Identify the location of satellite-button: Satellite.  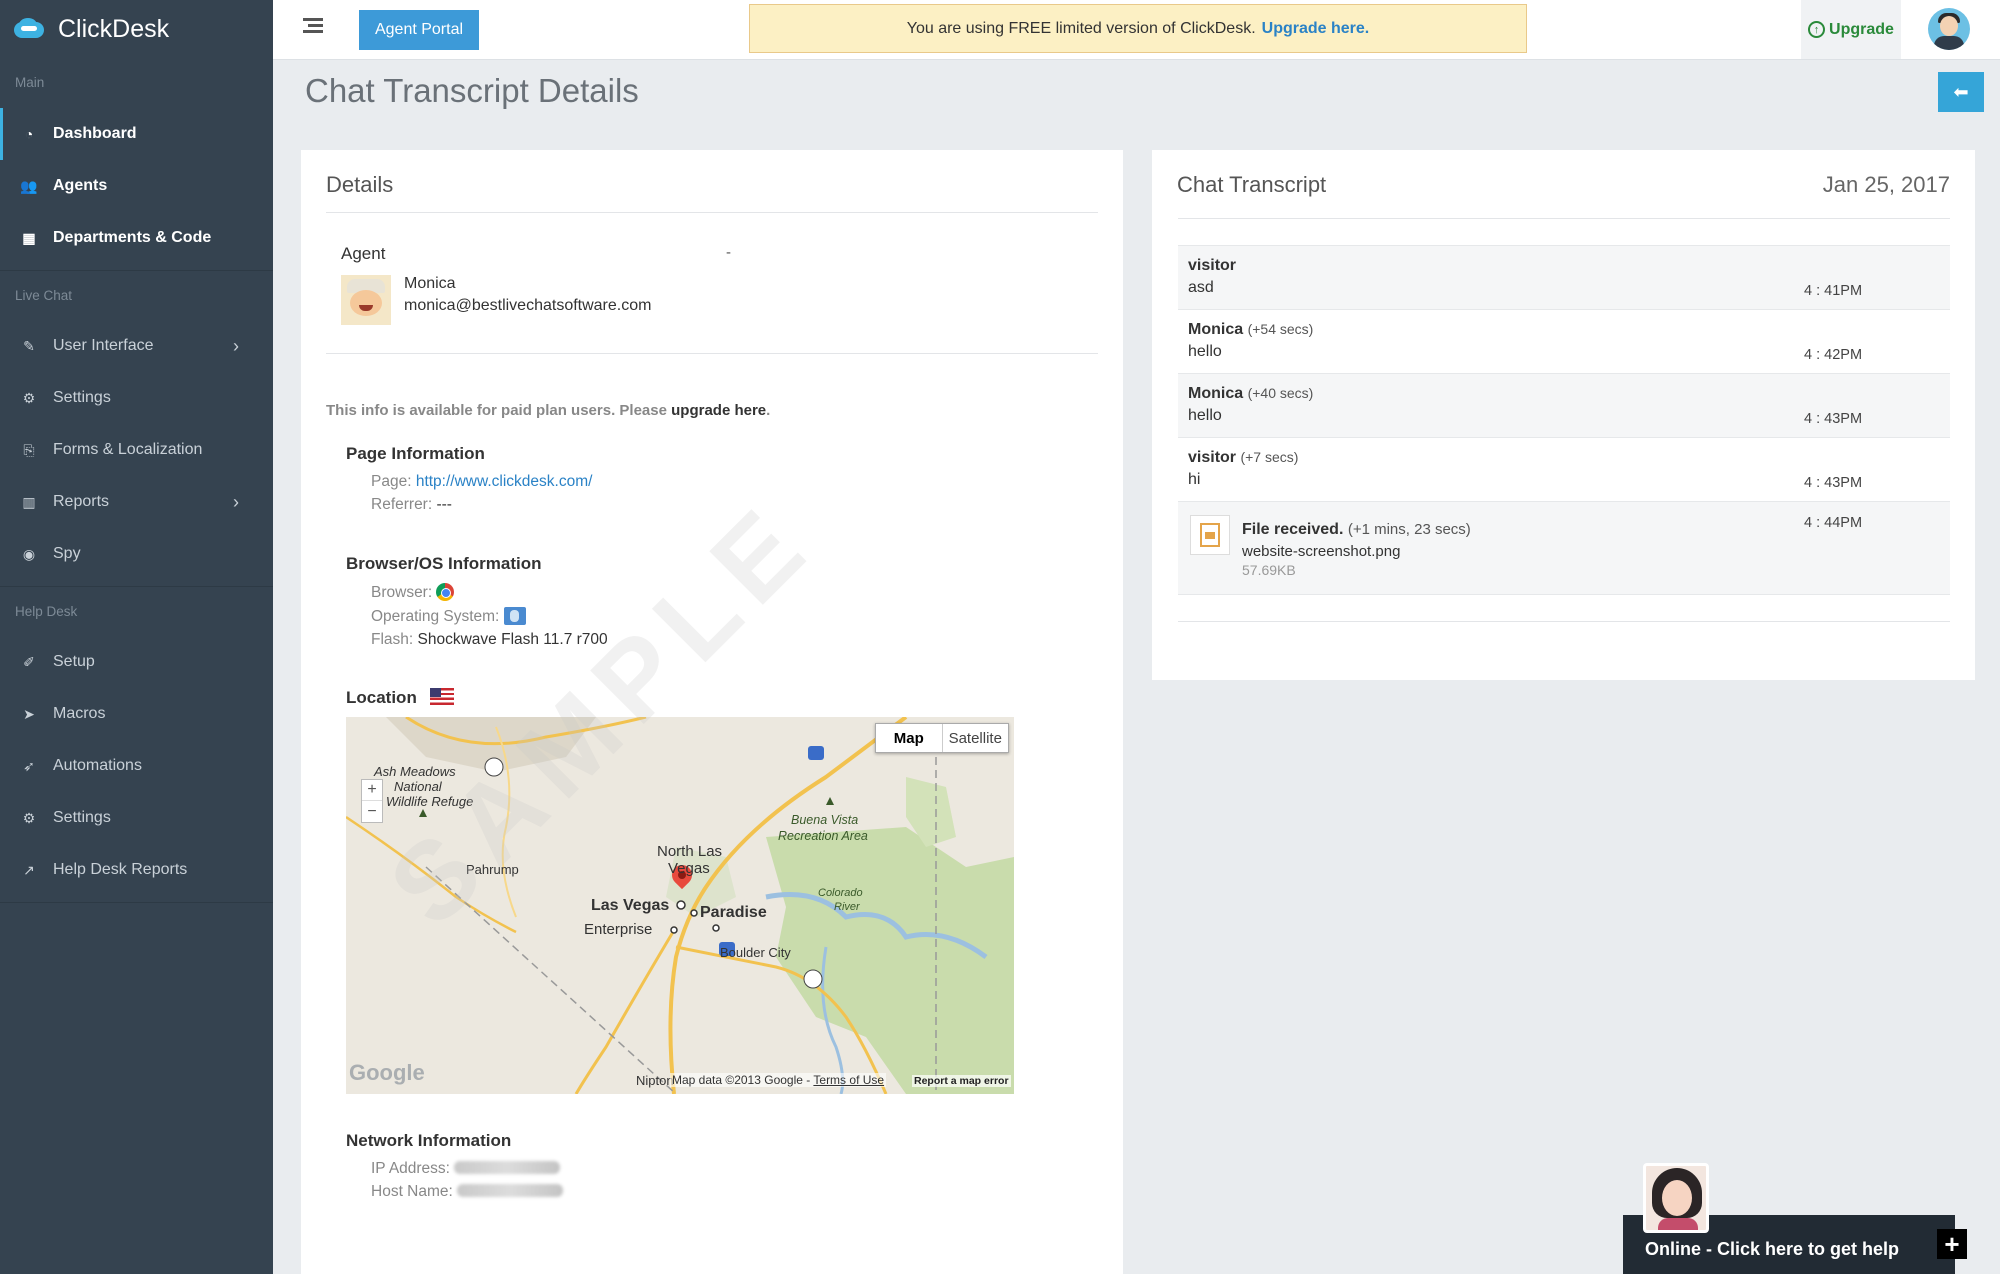
(976, 738).